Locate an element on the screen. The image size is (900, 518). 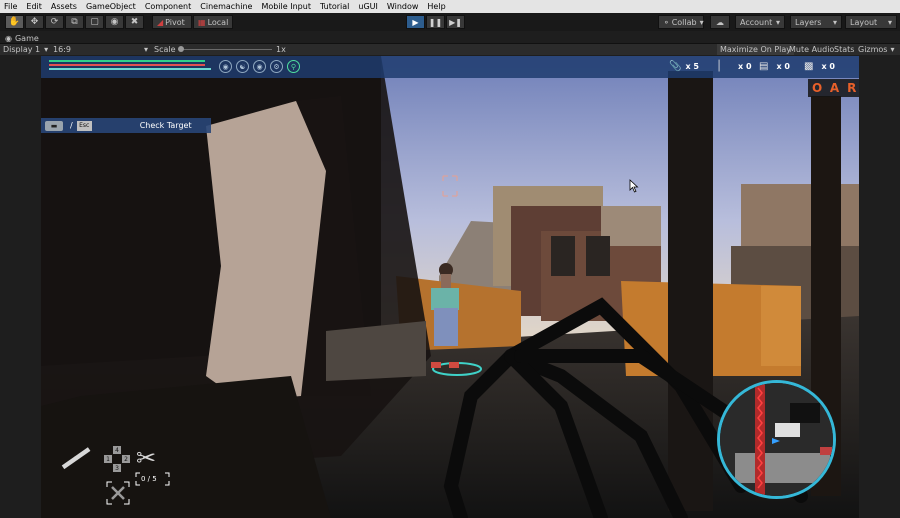
local-toggle-button: ▦ Local is located at coordinates (213, 22).